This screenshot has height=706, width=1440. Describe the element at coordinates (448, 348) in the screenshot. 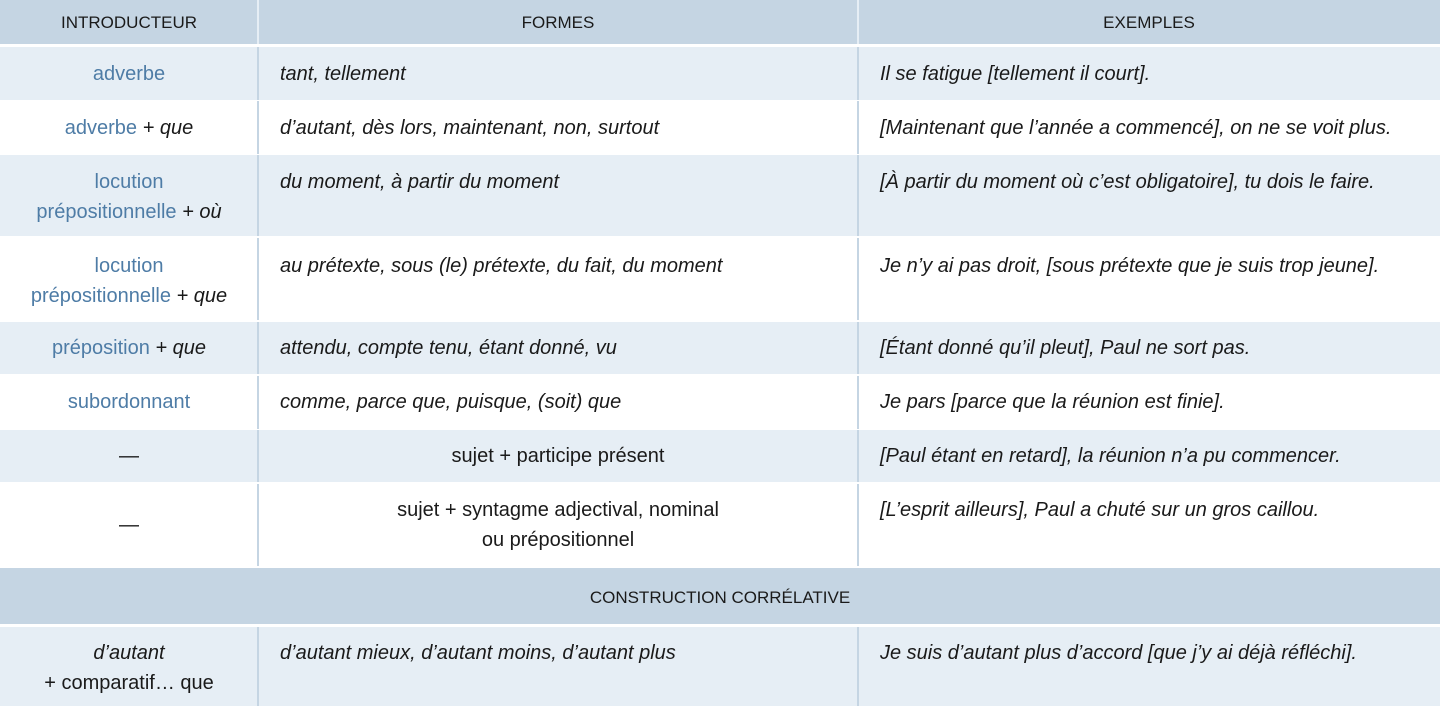

I see `formes-text: attendu, compte tenu, étant donné, vu` at that location.